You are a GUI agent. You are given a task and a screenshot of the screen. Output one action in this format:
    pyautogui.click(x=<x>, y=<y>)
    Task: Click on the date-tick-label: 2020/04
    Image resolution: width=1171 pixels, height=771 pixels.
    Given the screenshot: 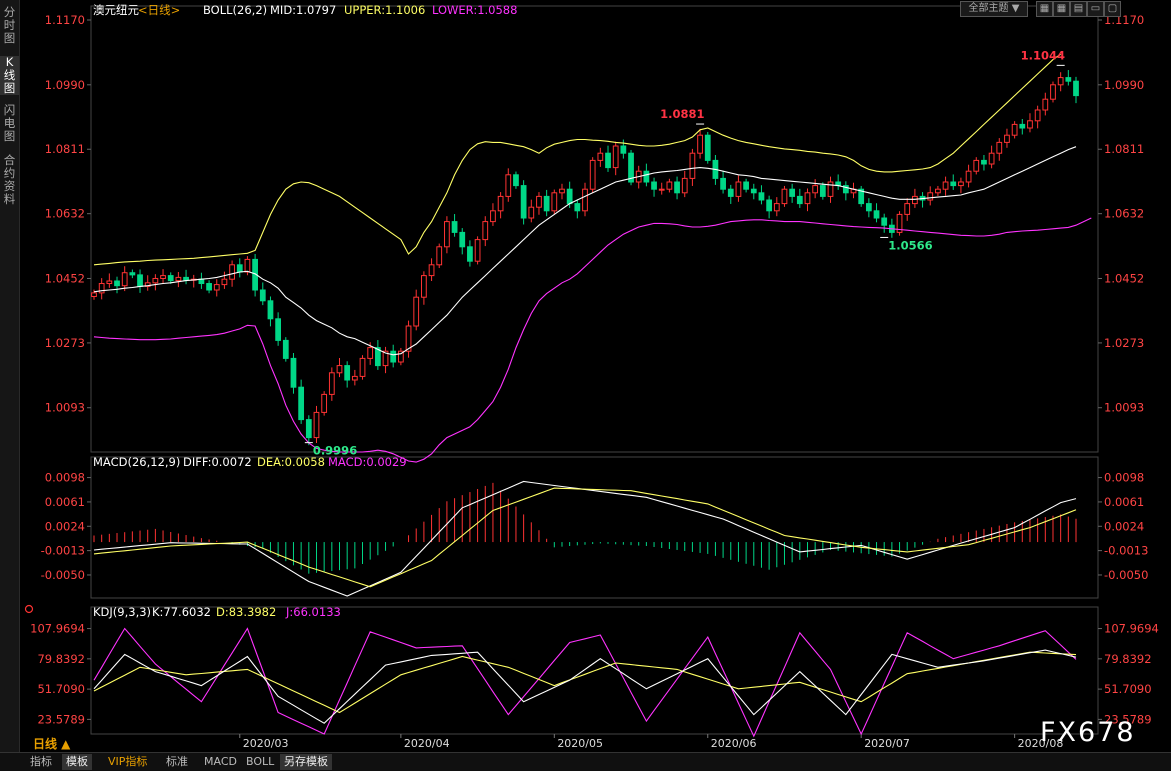 What is the action you would take?
    pyautogui.click(x=427, y=743)
    